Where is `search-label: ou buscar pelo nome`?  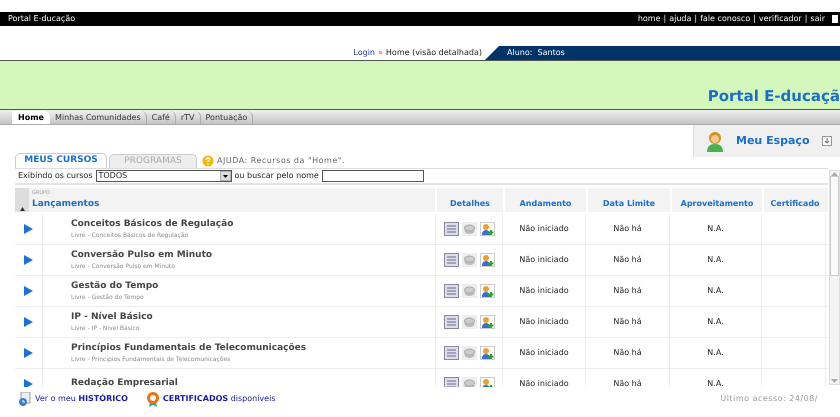
search-label: ou buscar pelo nome is located at coordinates (276, 176).